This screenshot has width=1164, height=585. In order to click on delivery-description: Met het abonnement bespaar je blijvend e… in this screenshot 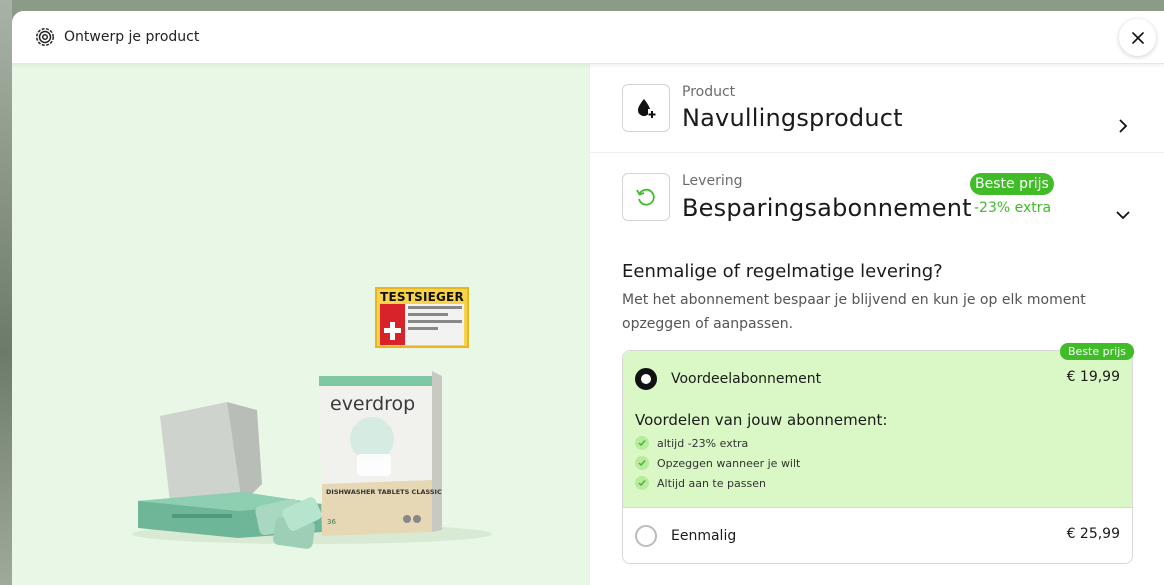, I will do `click(854, 312)`.